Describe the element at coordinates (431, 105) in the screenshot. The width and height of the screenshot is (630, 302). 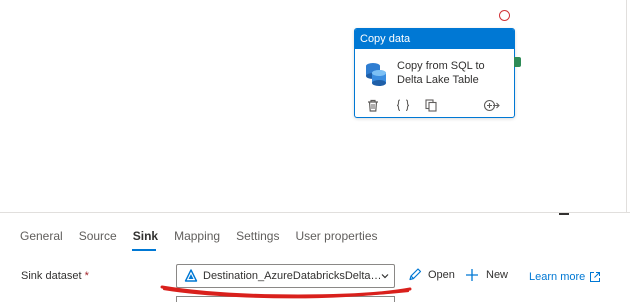
I see `copy-icon` at that location.